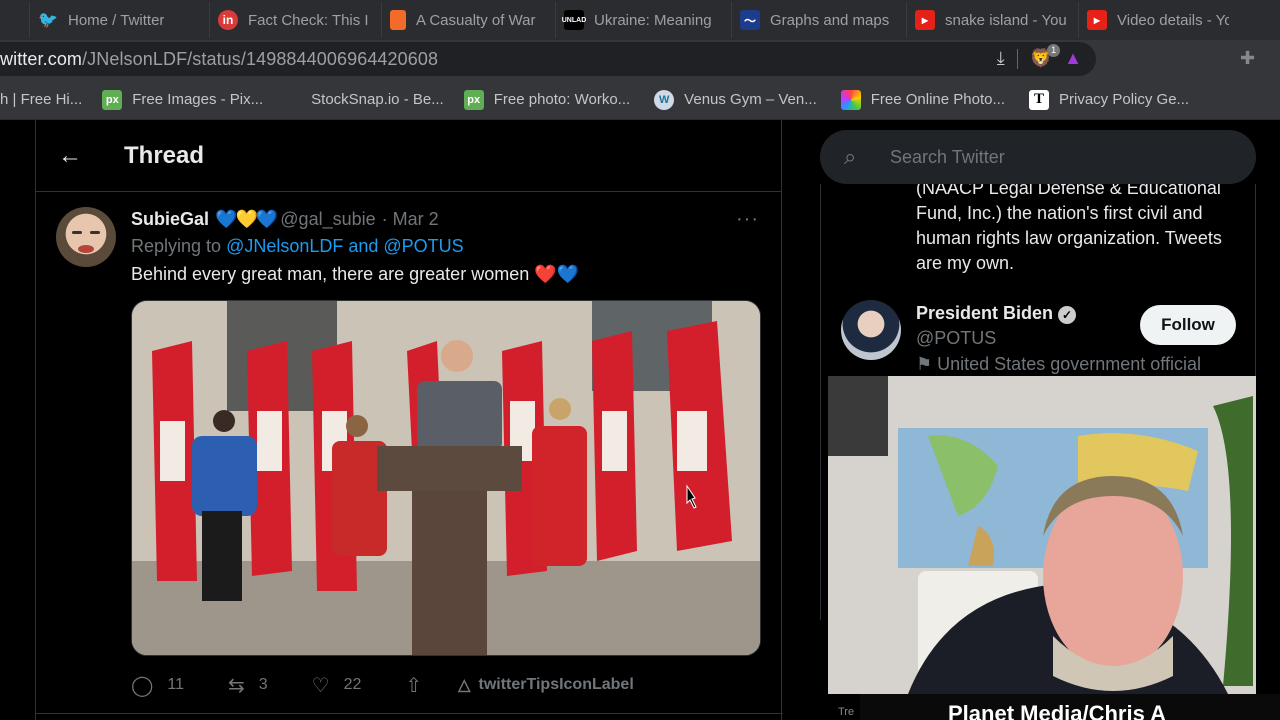 The height and width of the screenshot is (720, 1280). What do you see at coordinates (464, 685) in the screenshot?
I see `brave-triangle-icon: △` at bounding box center [464, 685].